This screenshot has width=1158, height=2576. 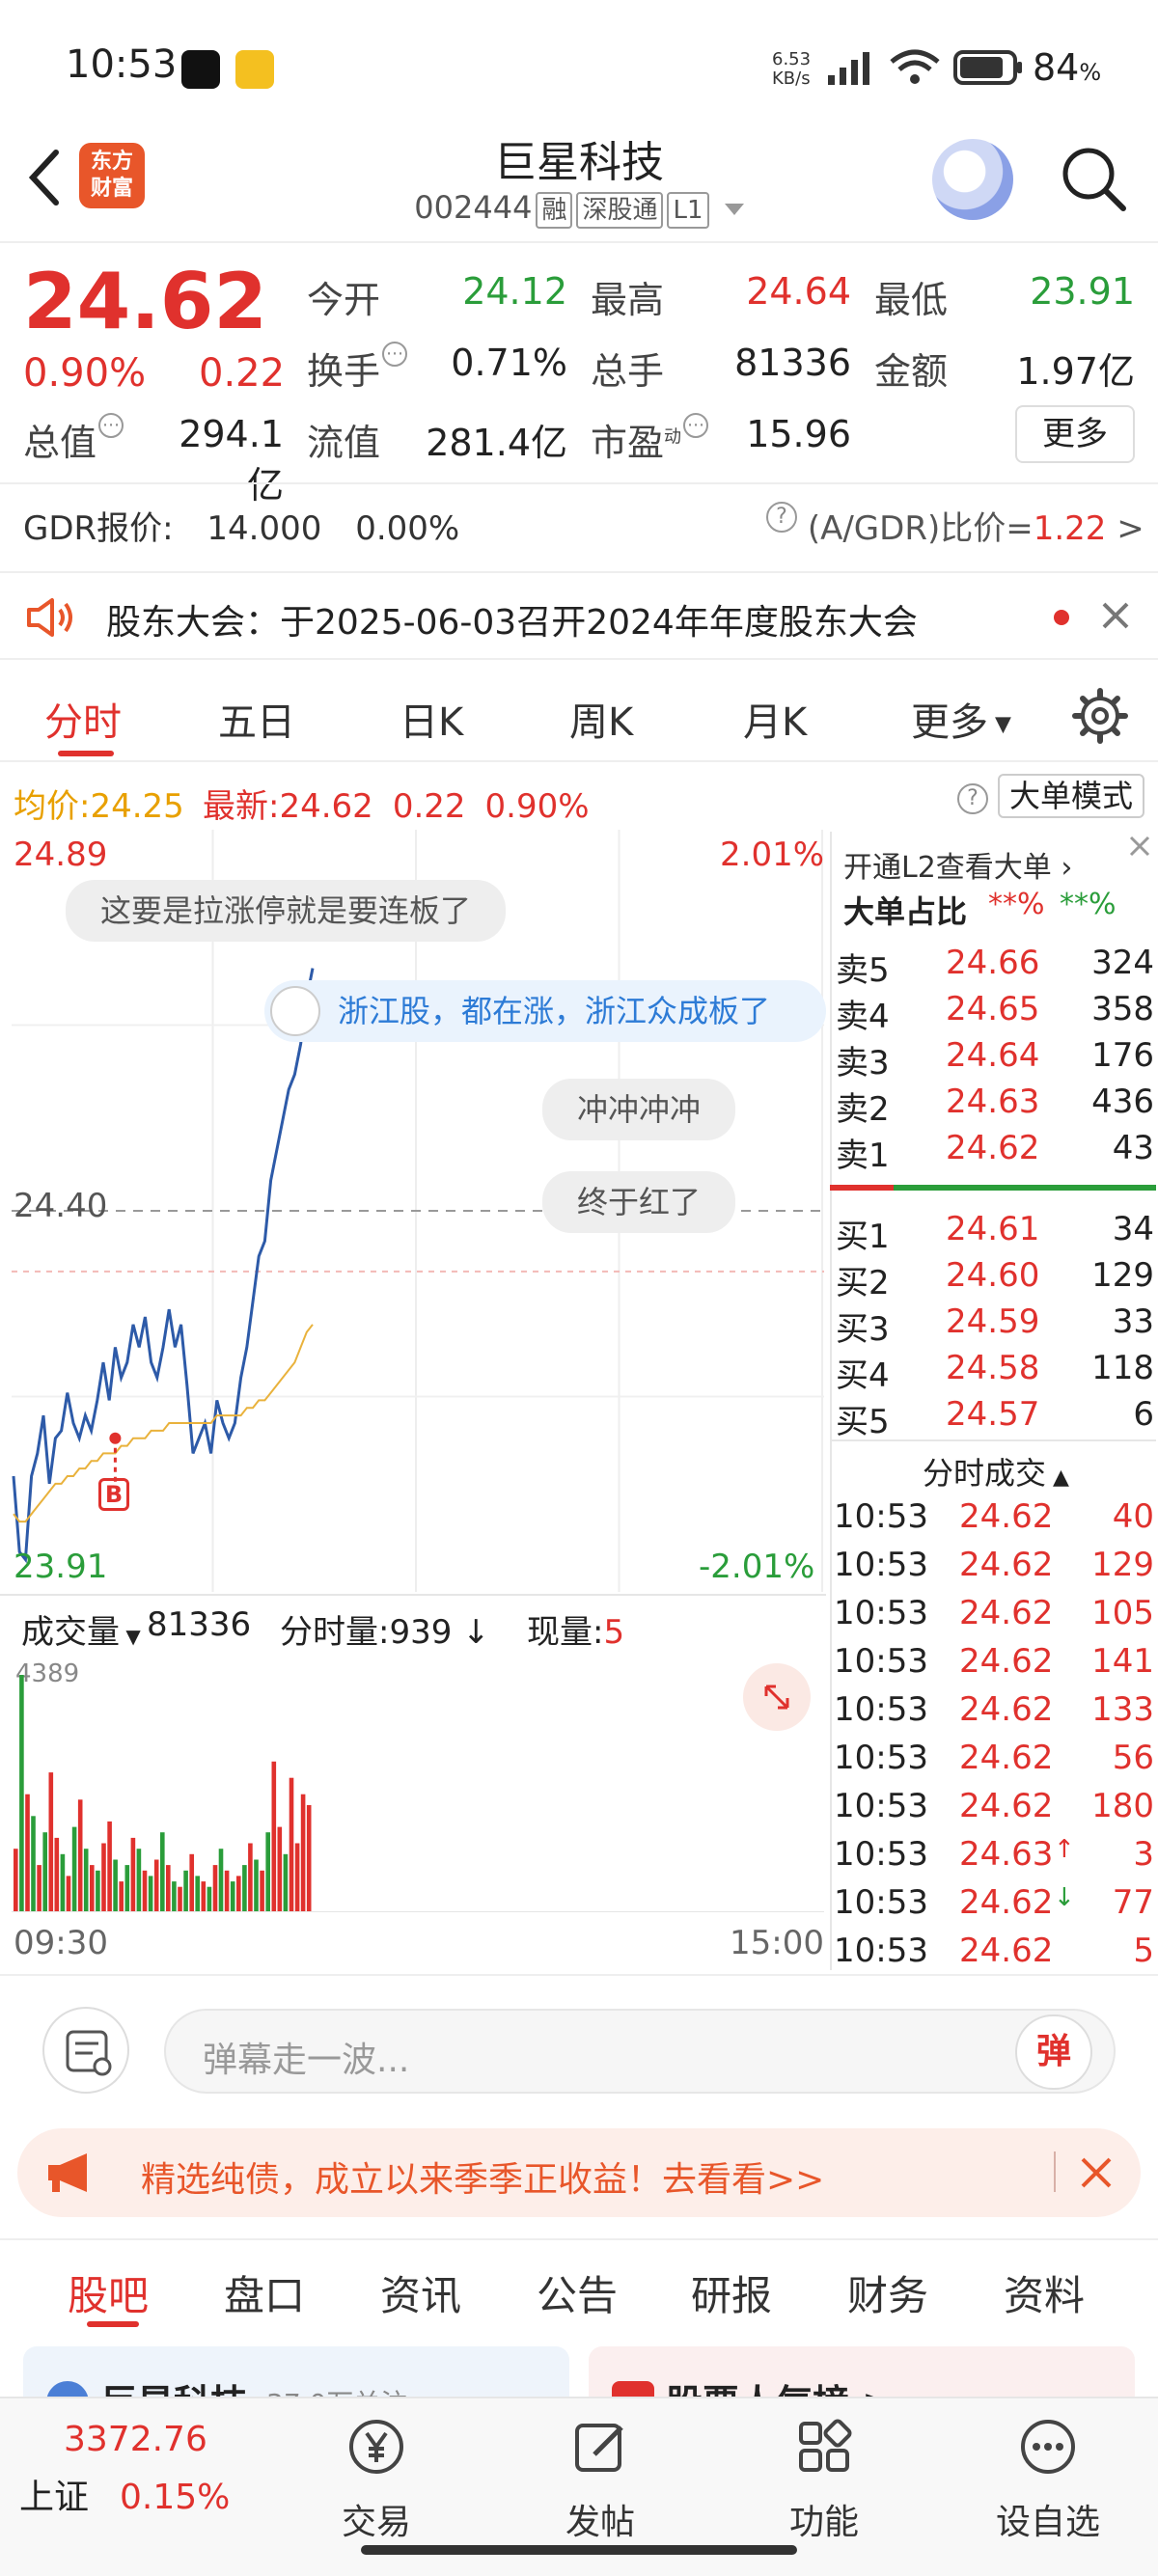 I want to click on buy-marker-icon: B, so click(x=113, y=1495).